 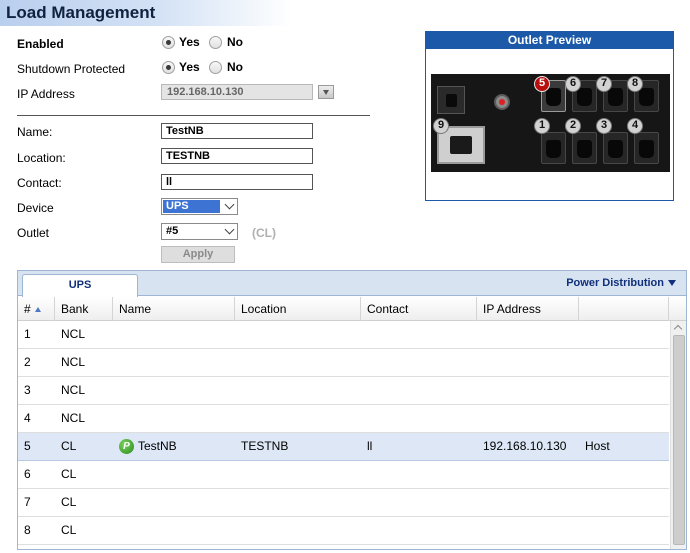 I want to click on col-ip-address-header: IP Address, so click(x=528, y=309).